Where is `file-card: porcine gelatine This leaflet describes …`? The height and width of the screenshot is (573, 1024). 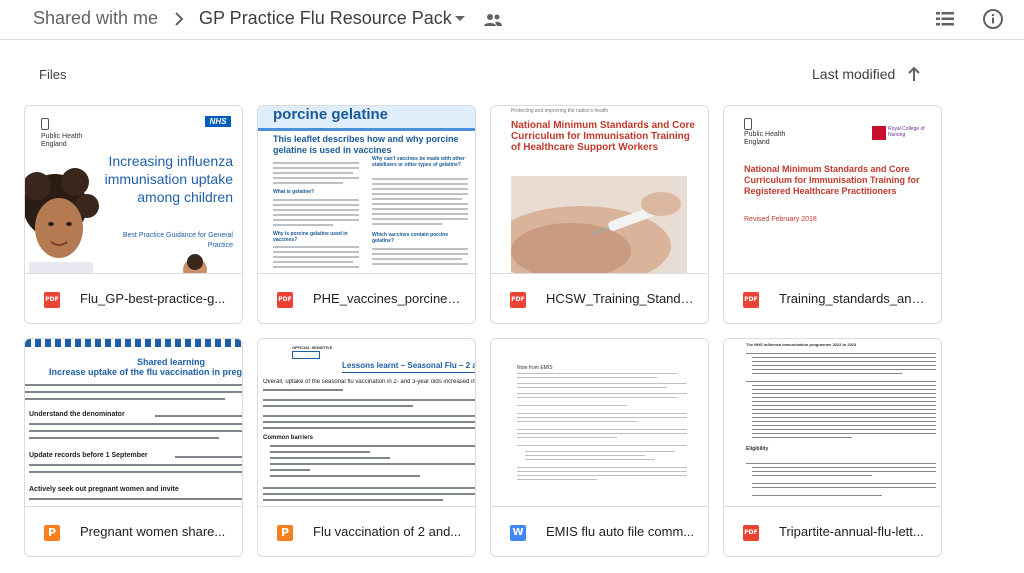 file-card: porcine gelatine This leaflet describes … is located at coordinates (366, 214).